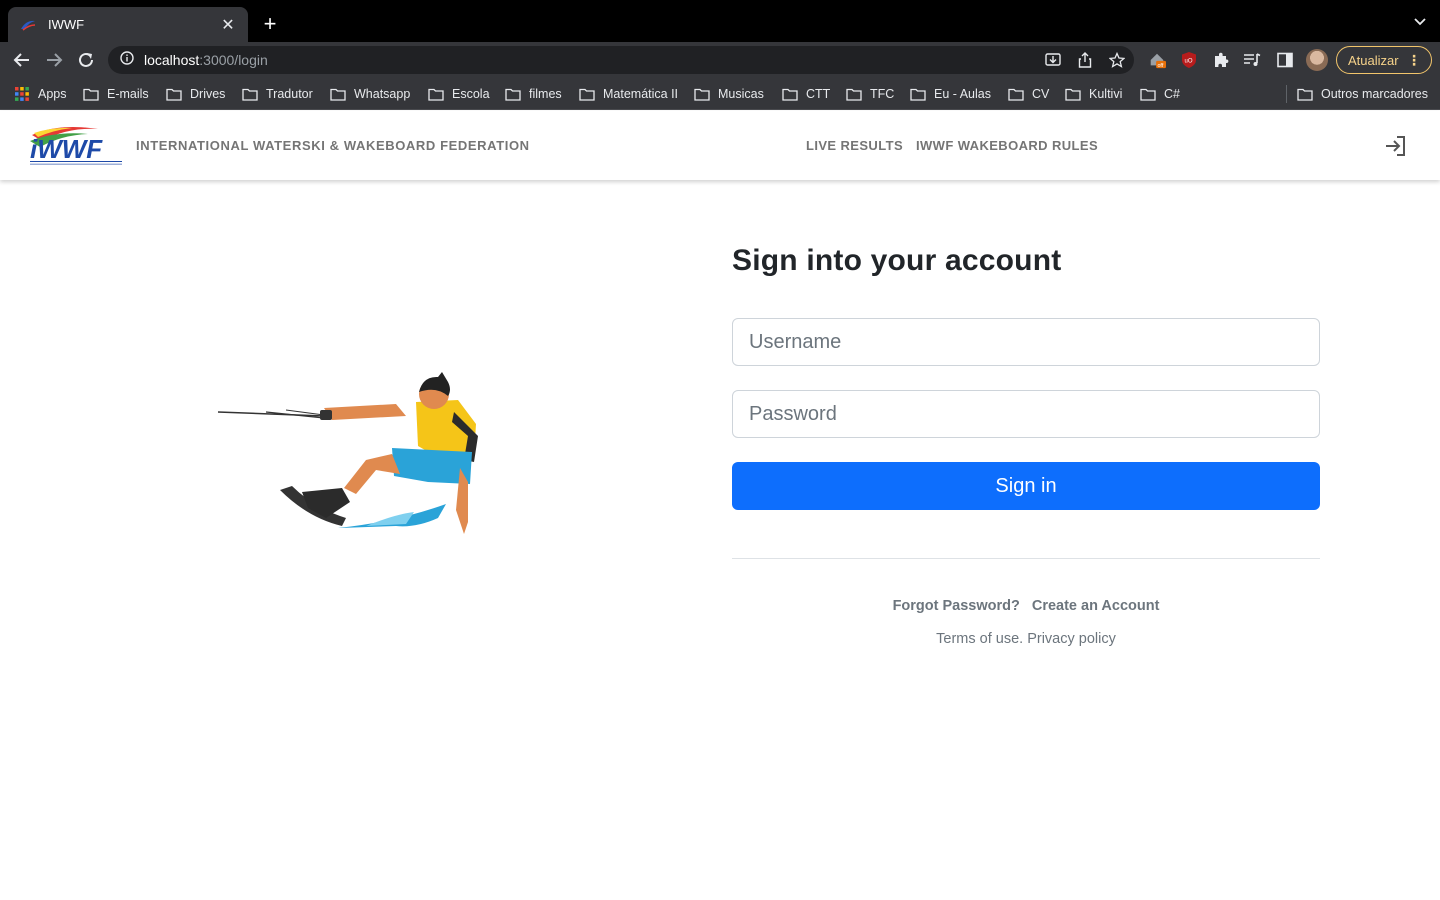 This screenshot has height=900, width=1440. I want to click on reload-icon, so click(86, 60).